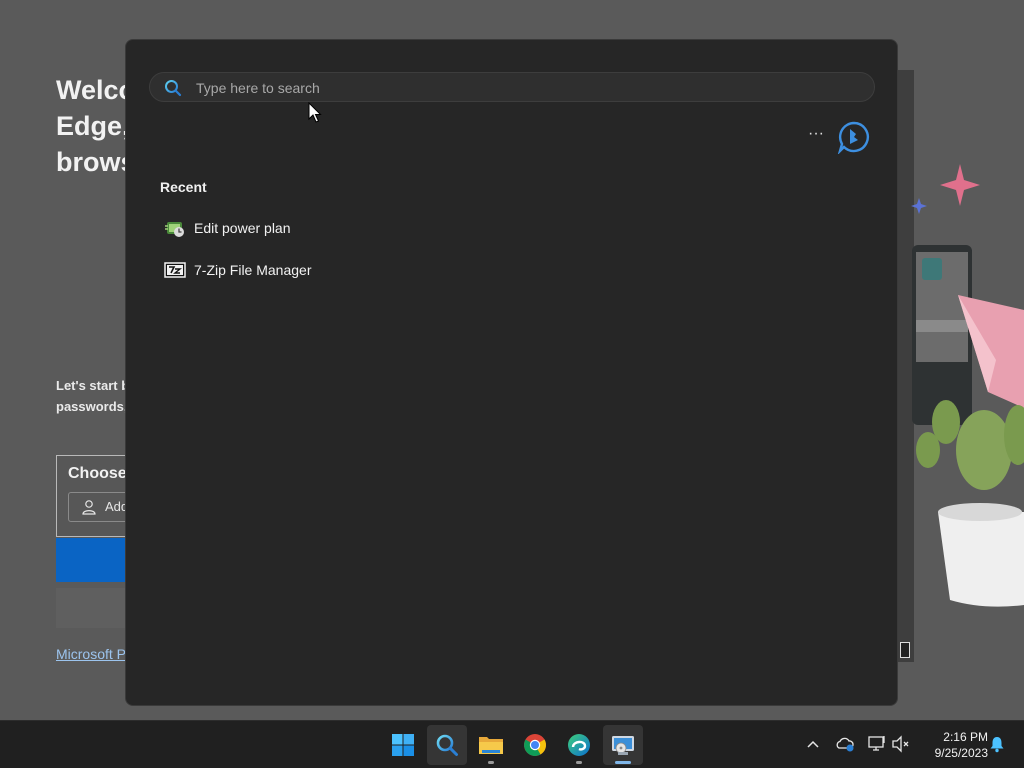  What do you see at coordinates (253, 270) in the screenshot?
I see `recent-item-label: 7-Zip File Manager` at bounding box center [253, 270].